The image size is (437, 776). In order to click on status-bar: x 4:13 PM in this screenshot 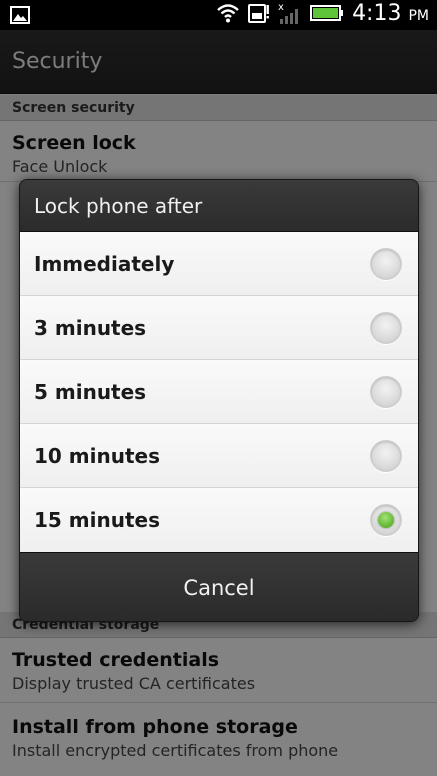, I will do `click(218, 15)`.